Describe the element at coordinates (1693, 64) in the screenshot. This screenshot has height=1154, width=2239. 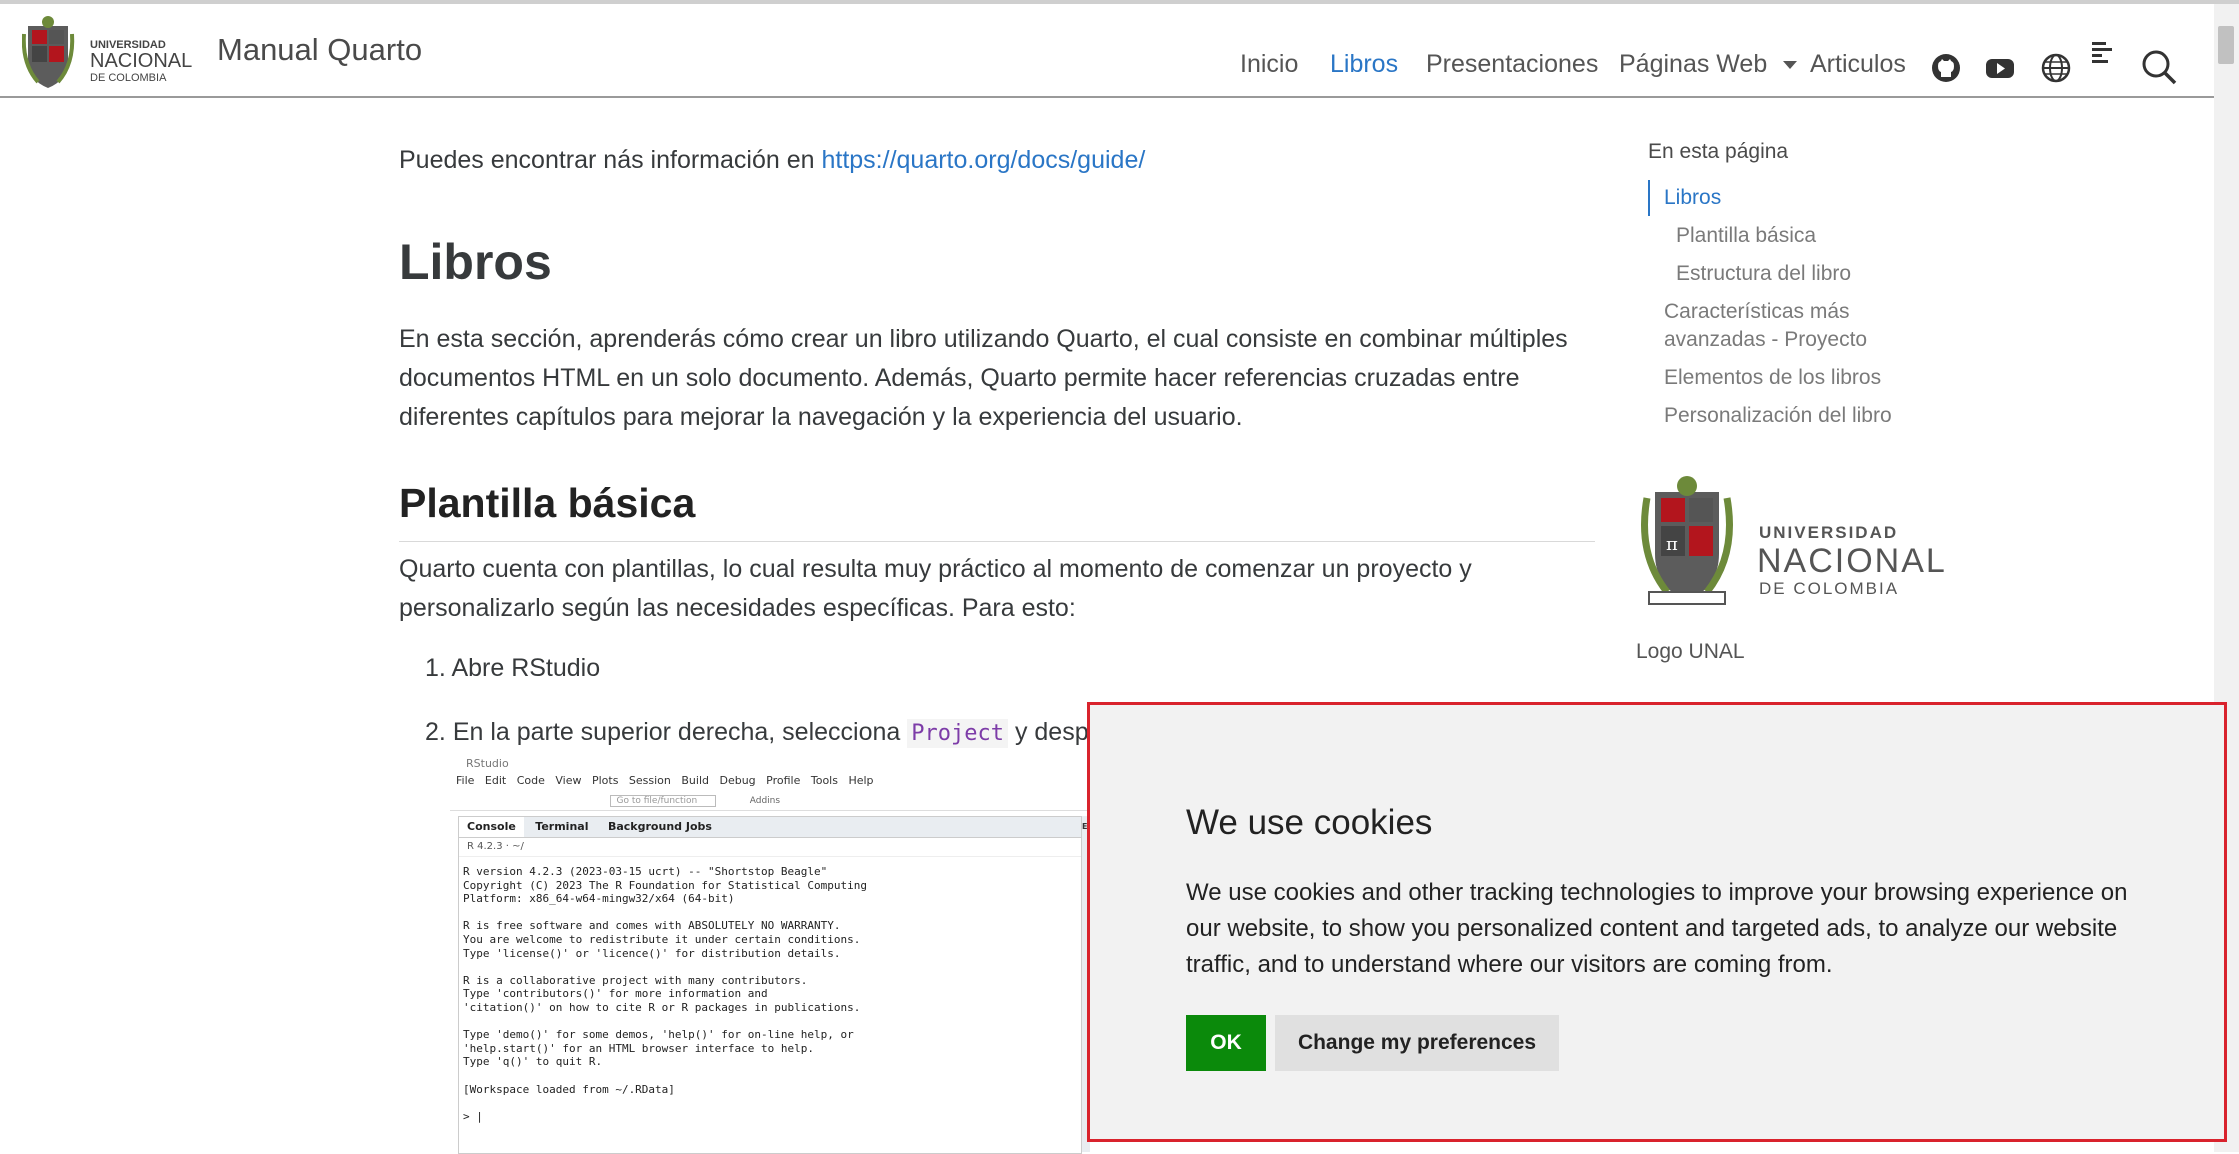
I see `nav-paginas-web-label: Páginas Web` at that location.